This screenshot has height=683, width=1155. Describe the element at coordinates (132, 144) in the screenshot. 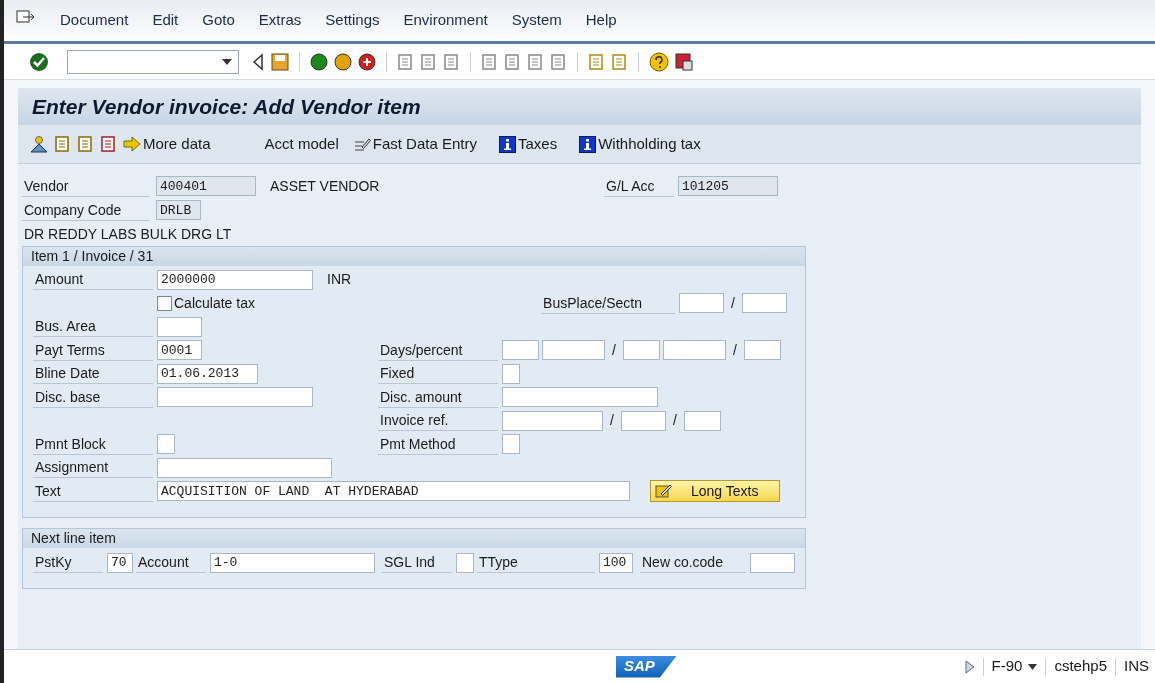

I see `arrow-right-icon` at that location.